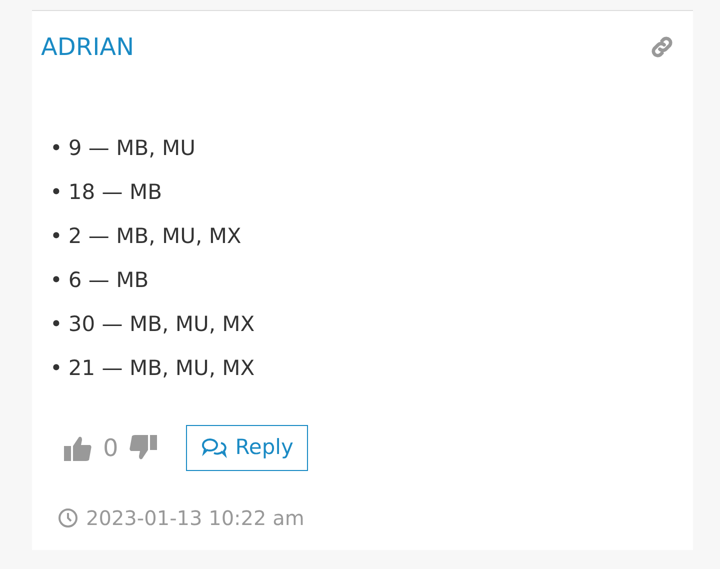 Image resolution: width=720 pixels, height=569 pixels. What do you see at coordinates (115, 192) in the screenshot?
I see `list-item-text: 18 — MB` at bounding box center [115, 192].